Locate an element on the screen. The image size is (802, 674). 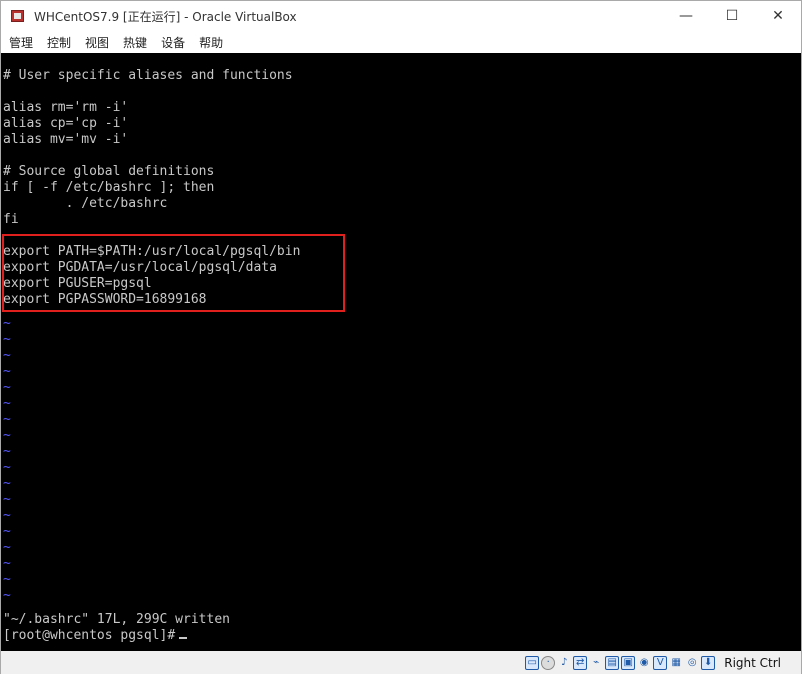
vim-status-line: "~/.bashrc" 17L, 299C written is located at coordinates (116, 619).